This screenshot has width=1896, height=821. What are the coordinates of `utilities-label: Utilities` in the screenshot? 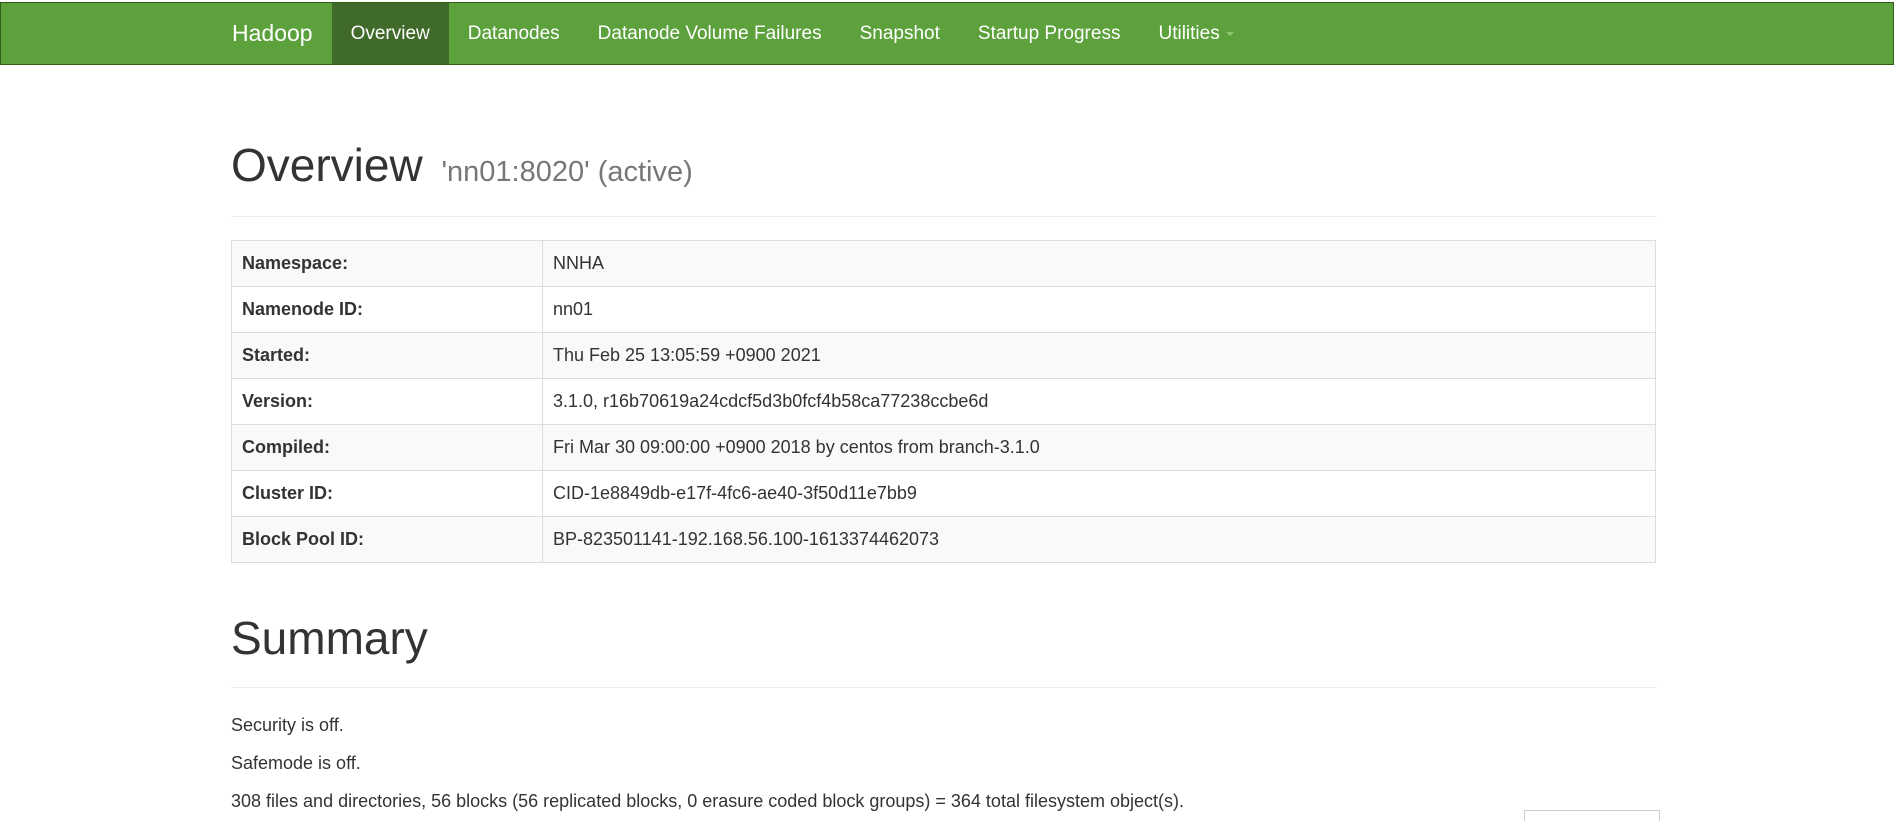 It's located at (1189, 33).